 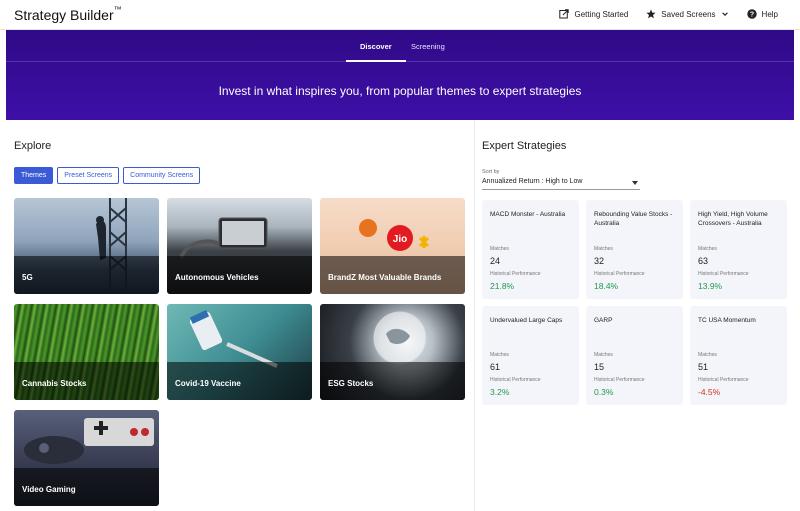 I want to click on performance-value: 18.4%, so click(x=606, y=286).